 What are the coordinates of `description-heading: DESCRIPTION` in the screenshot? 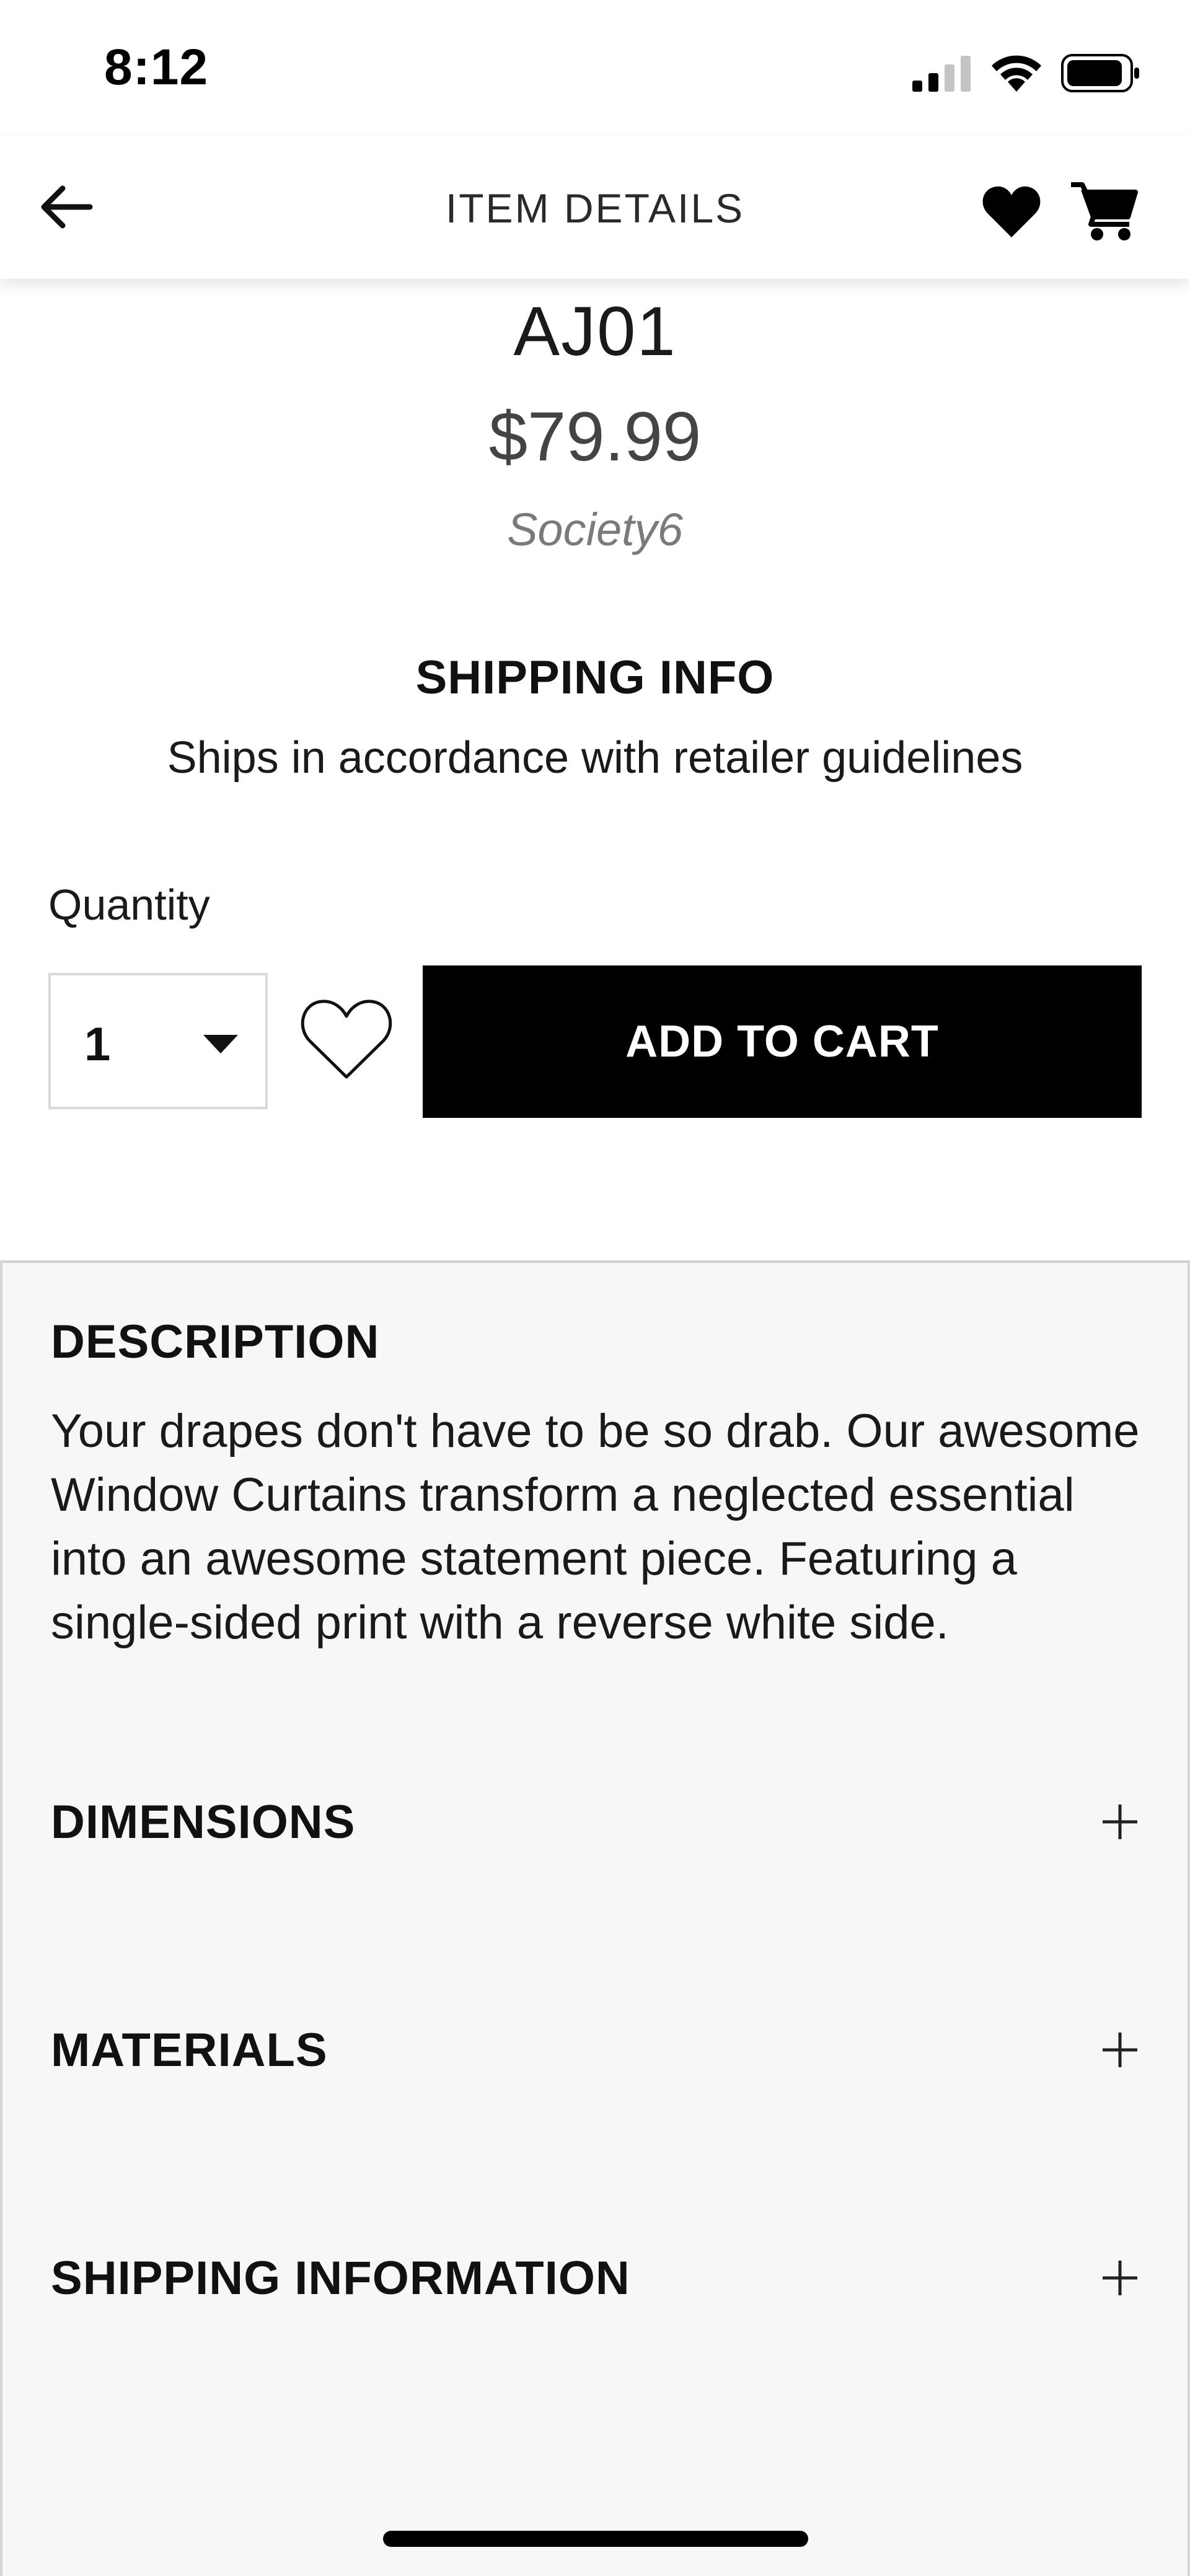 It's located at (215, 1342).